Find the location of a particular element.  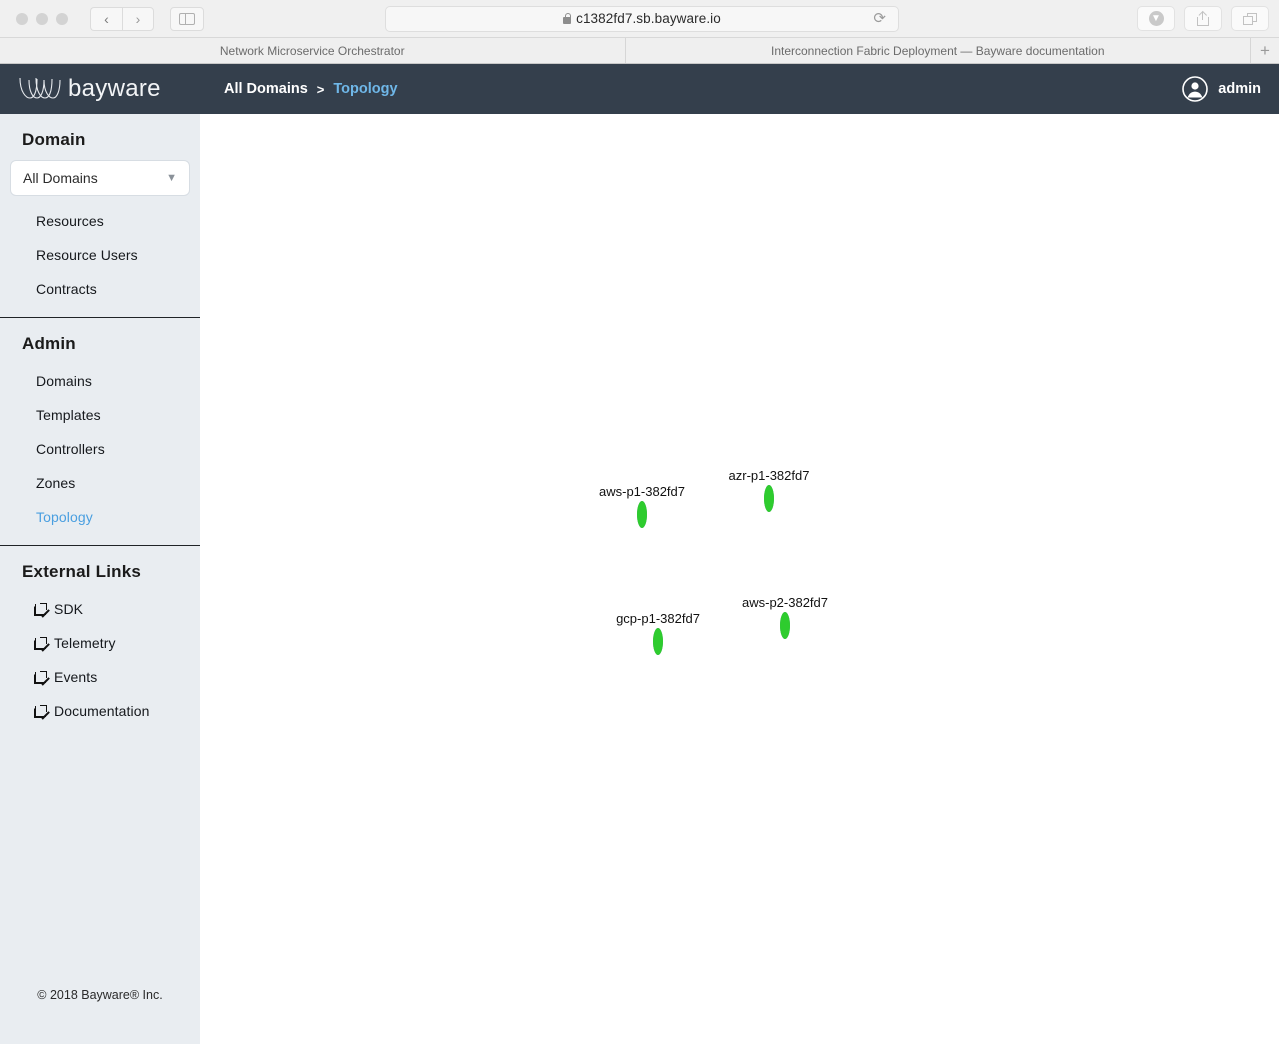

new-tab-button: + is located at coordinates (1265, 50).